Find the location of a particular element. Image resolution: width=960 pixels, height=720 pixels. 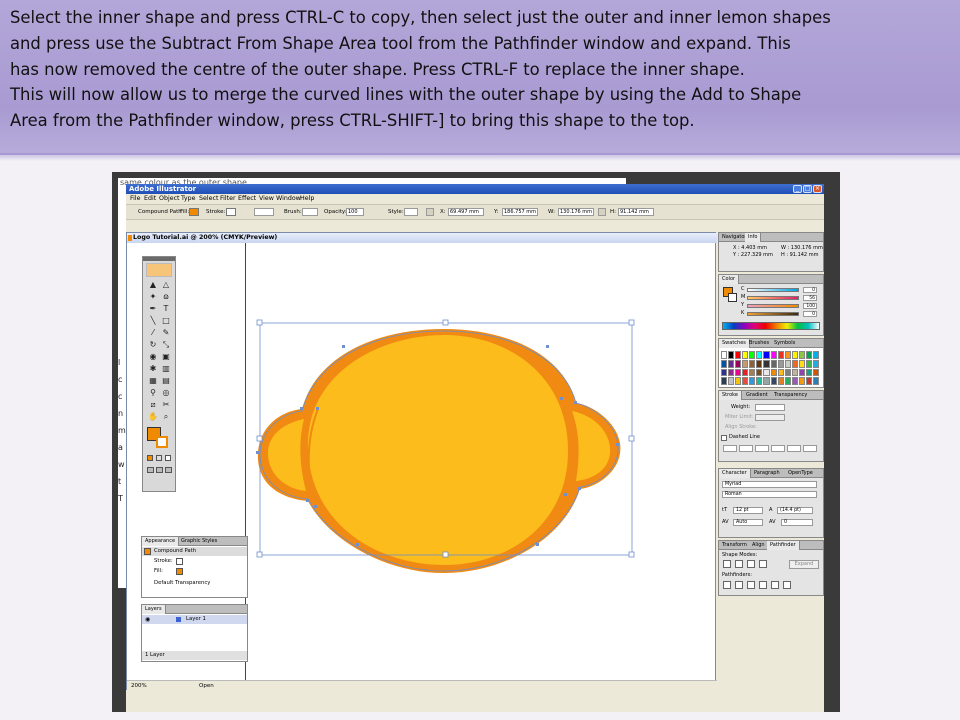

swatch-grid is located at coordinates (770, 368).